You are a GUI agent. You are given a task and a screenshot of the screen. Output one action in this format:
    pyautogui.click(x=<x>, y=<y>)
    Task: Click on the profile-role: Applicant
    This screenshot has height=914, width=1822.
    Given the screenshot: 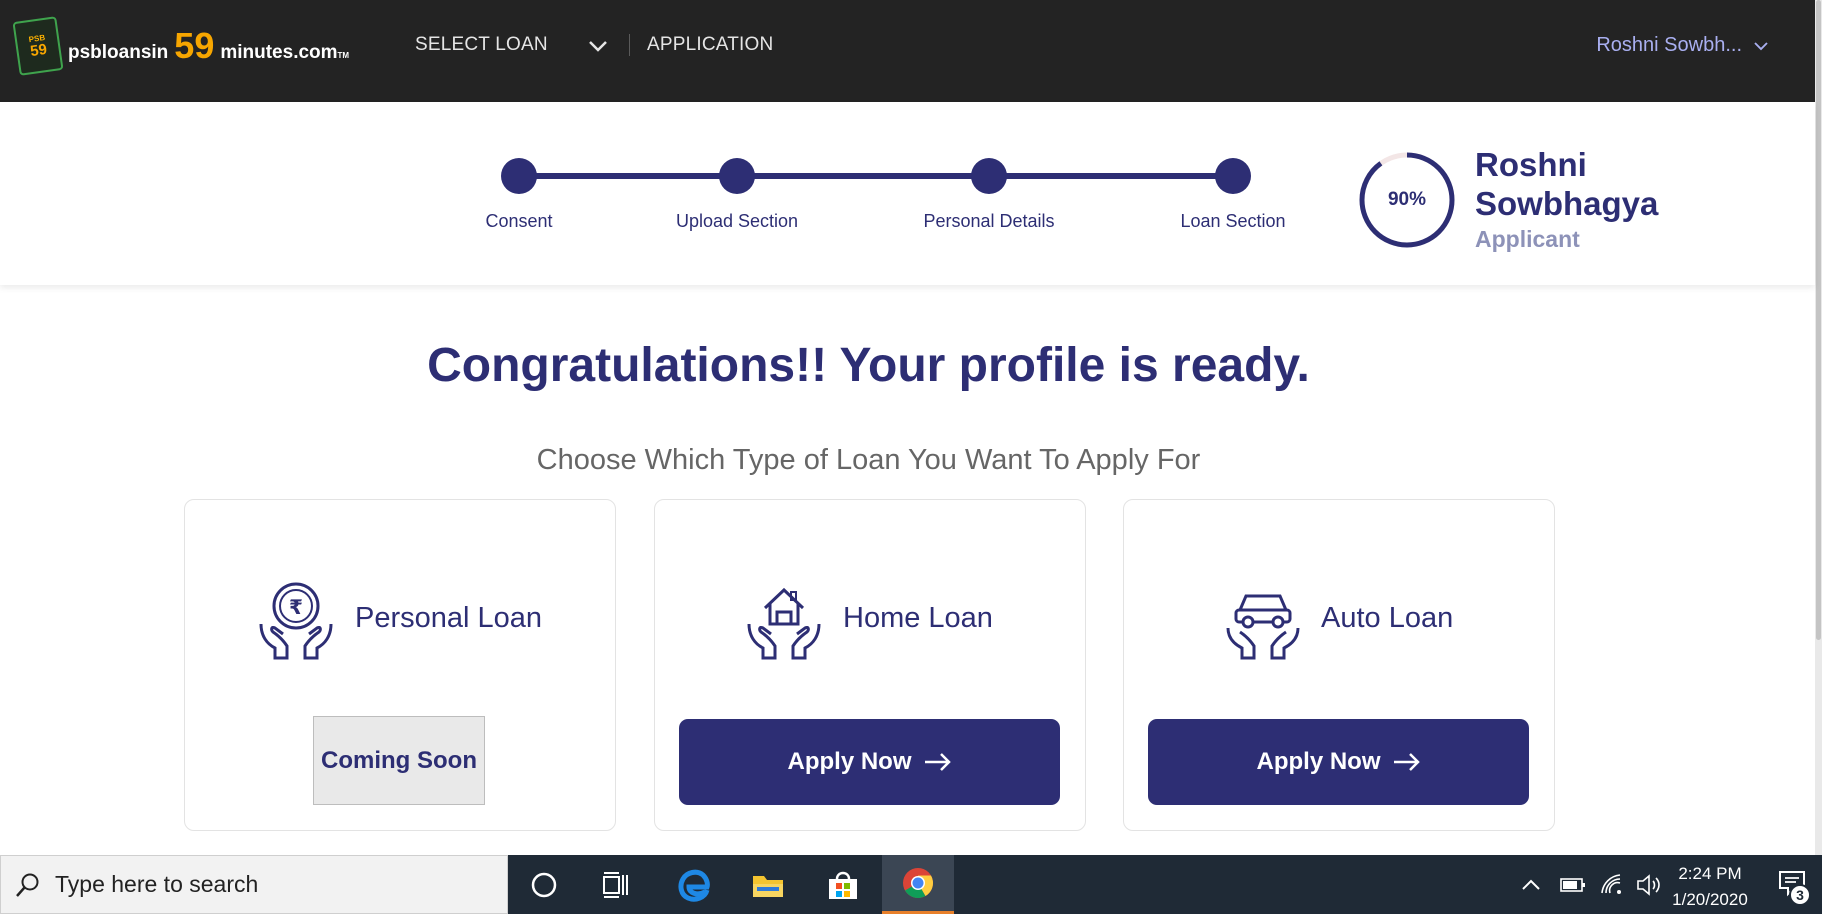 What is the action you would take?
    pyautogui.click(x=1527, y=239)
    